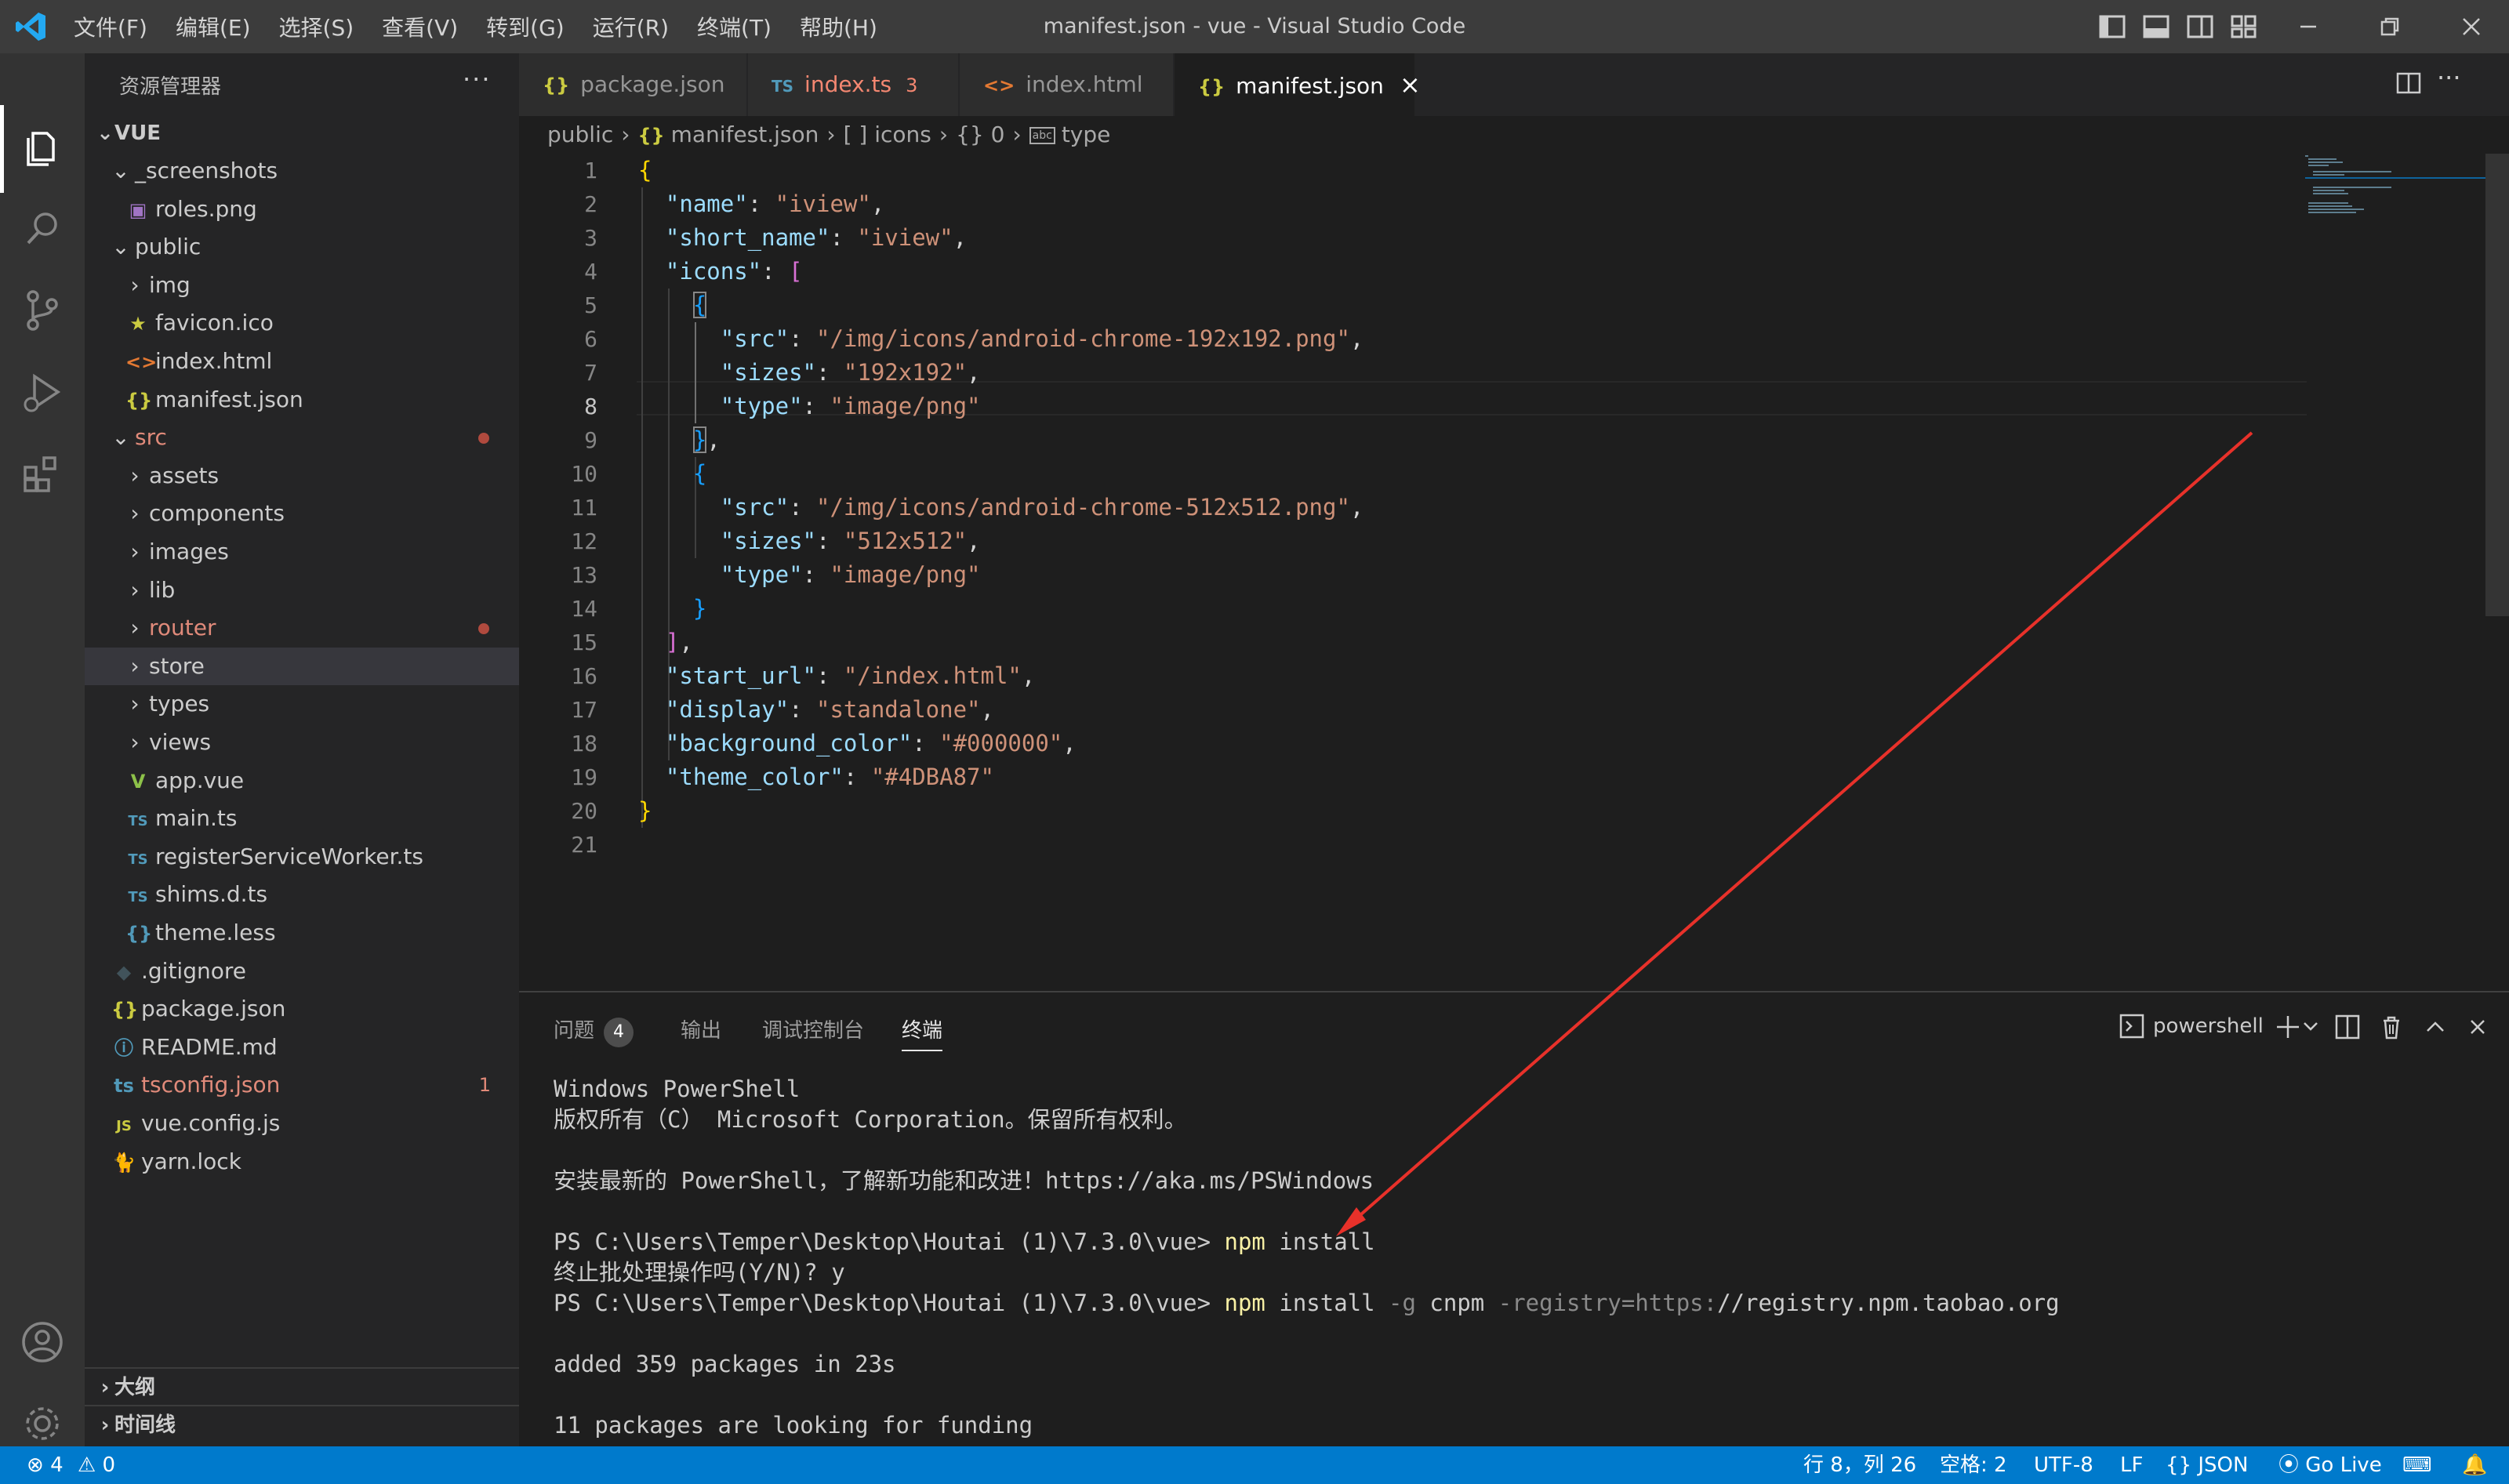  I want to click on tab-debug-console: 调试控制台, so click(813, 1028).